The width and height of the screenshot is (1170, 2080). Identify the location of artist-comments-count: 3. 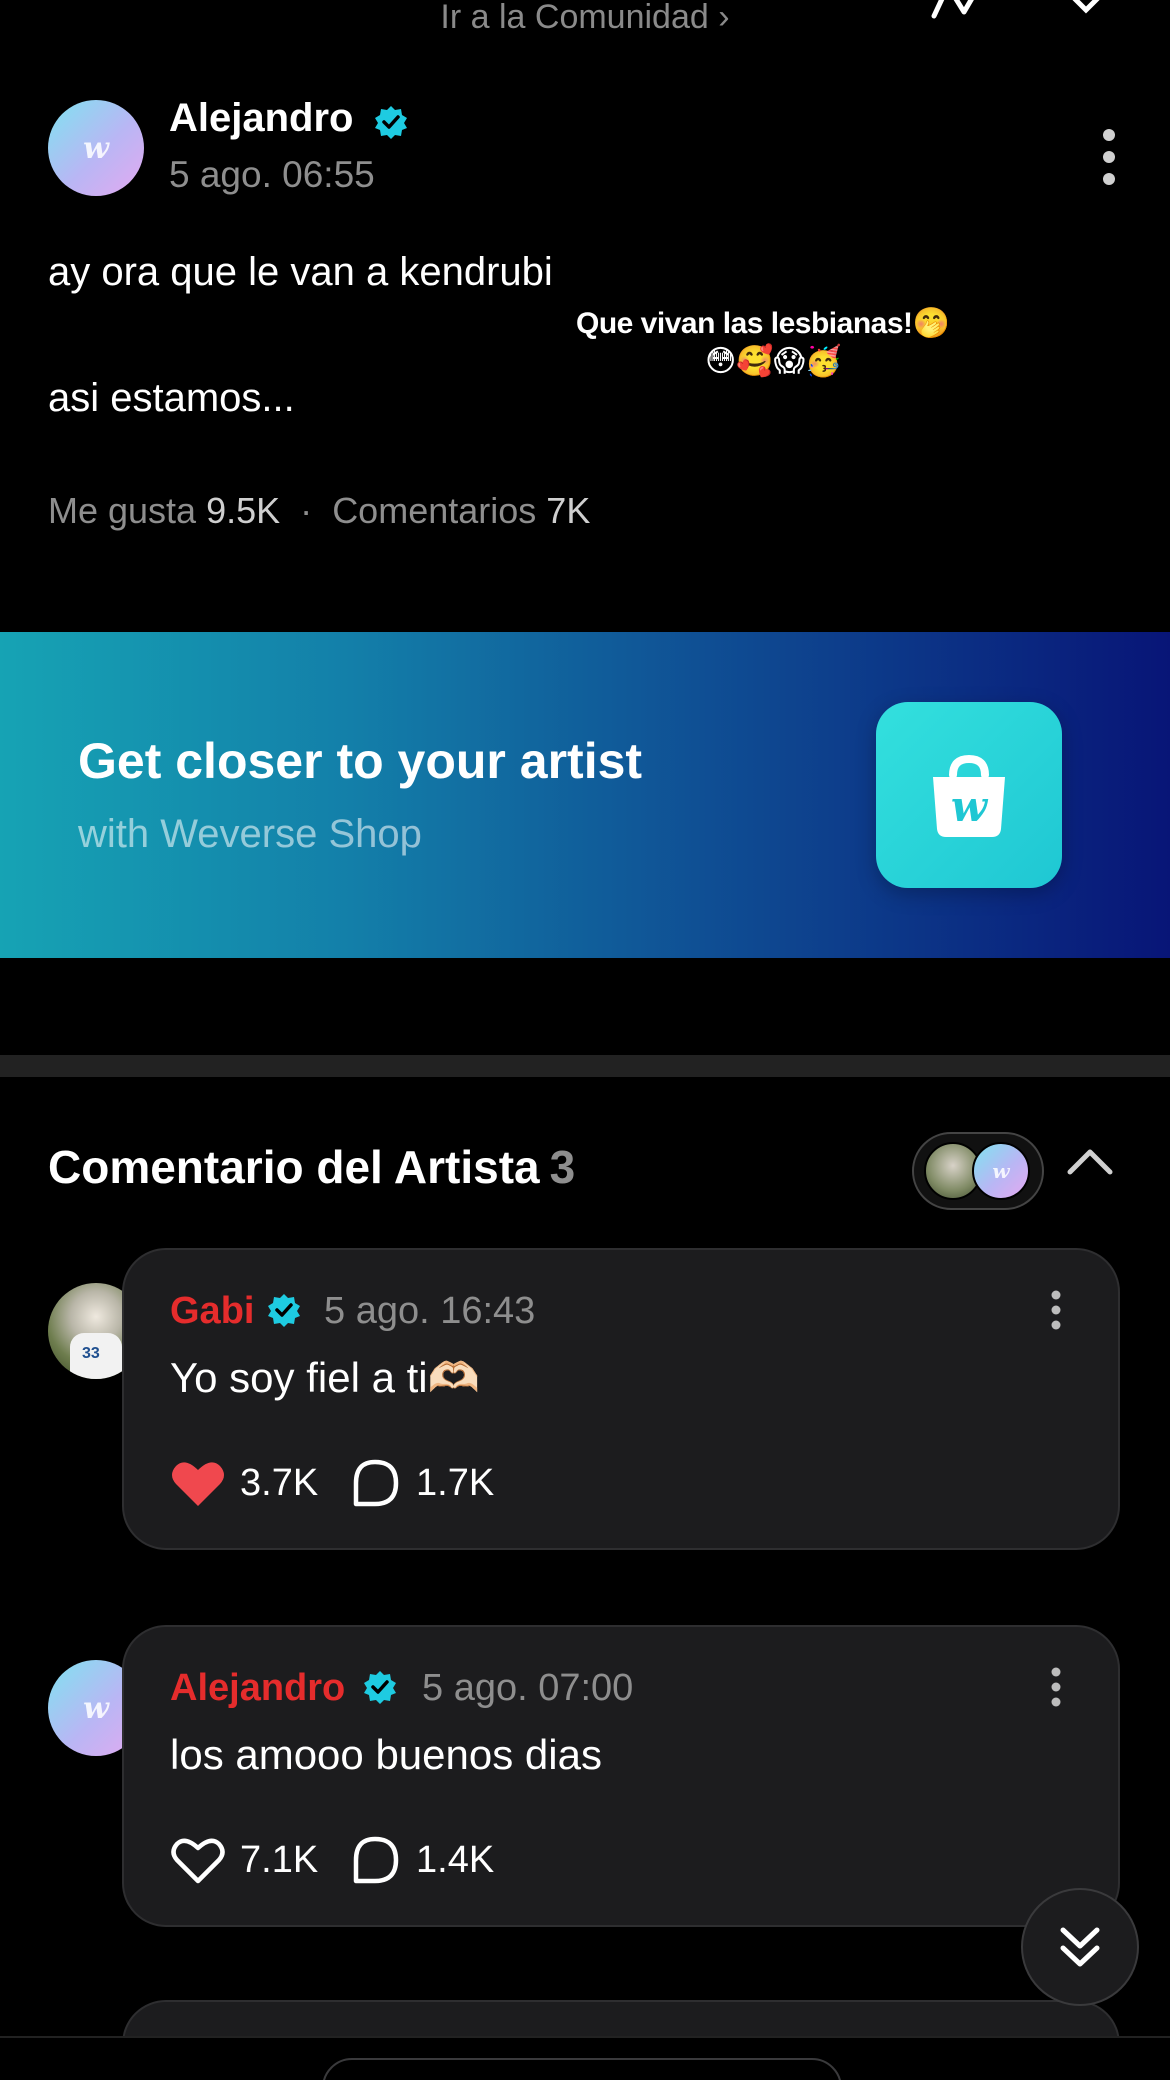
(562, 1167).